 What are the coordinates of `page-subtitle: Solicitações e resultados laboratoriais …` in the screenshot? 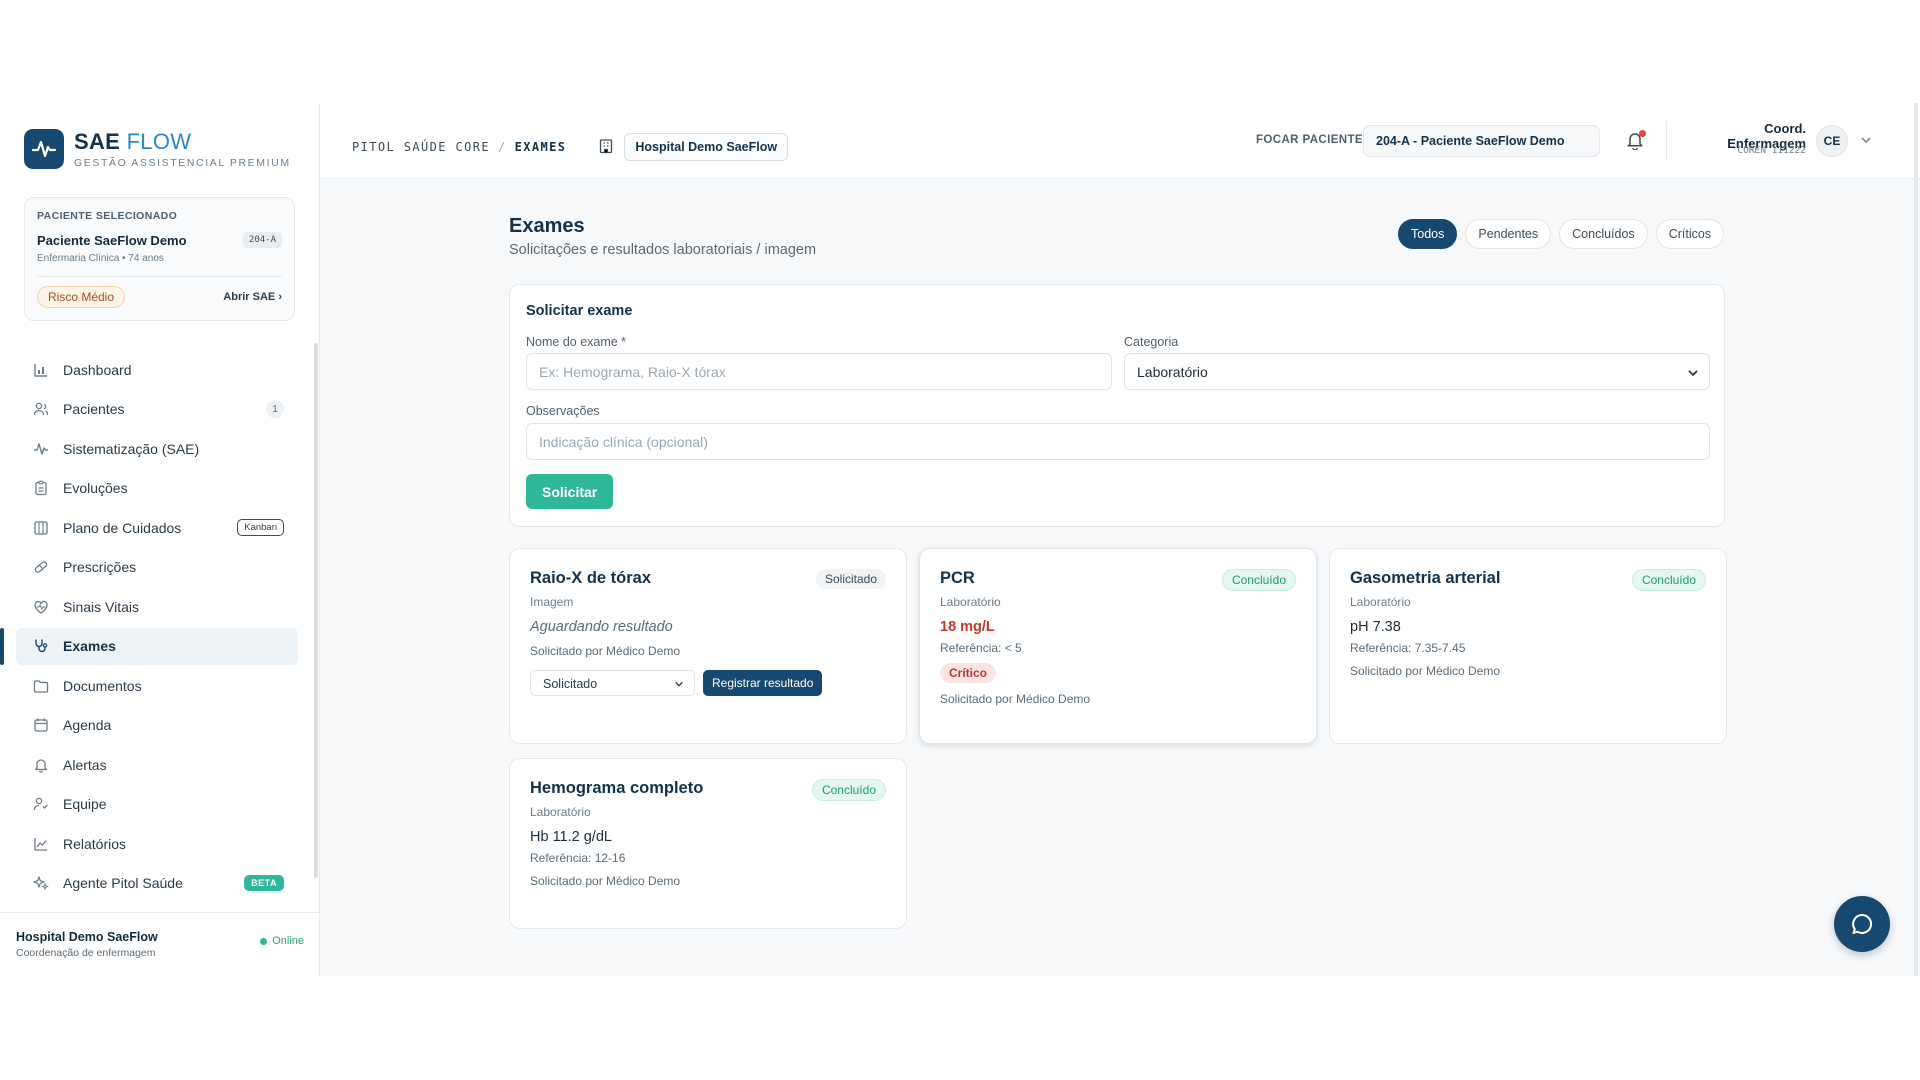 It's located at (663, 250).